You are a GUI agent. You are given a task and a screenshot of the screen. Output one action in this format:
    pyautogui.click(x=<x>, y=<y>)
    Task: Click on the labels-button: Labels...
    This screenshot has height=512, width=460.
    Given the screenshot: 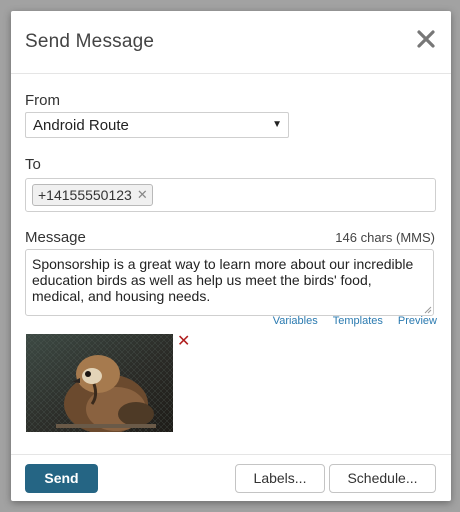 What is the action you would take?
    pyautogui.click(x=280, y=478)
    